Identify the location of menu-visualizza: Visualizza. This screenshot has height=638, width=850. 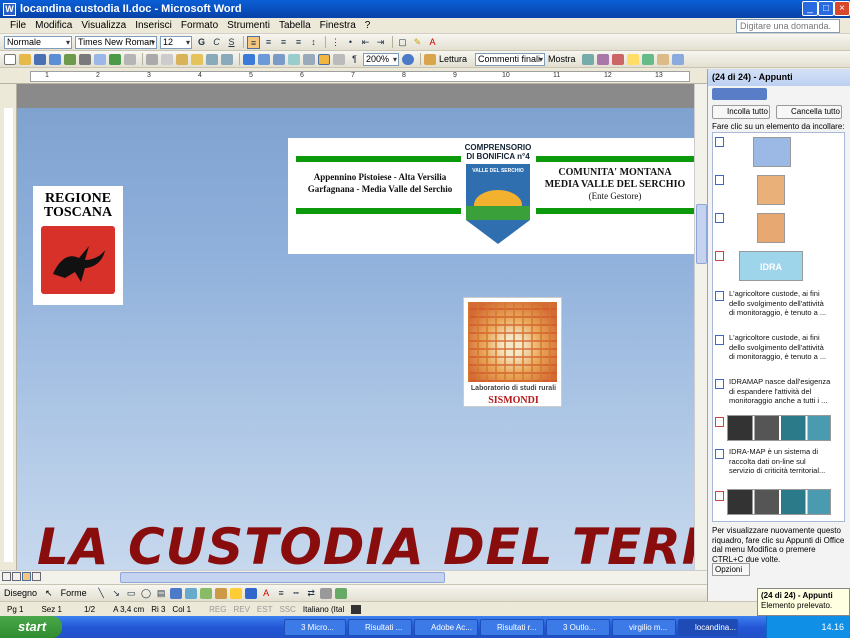
(103, 25).